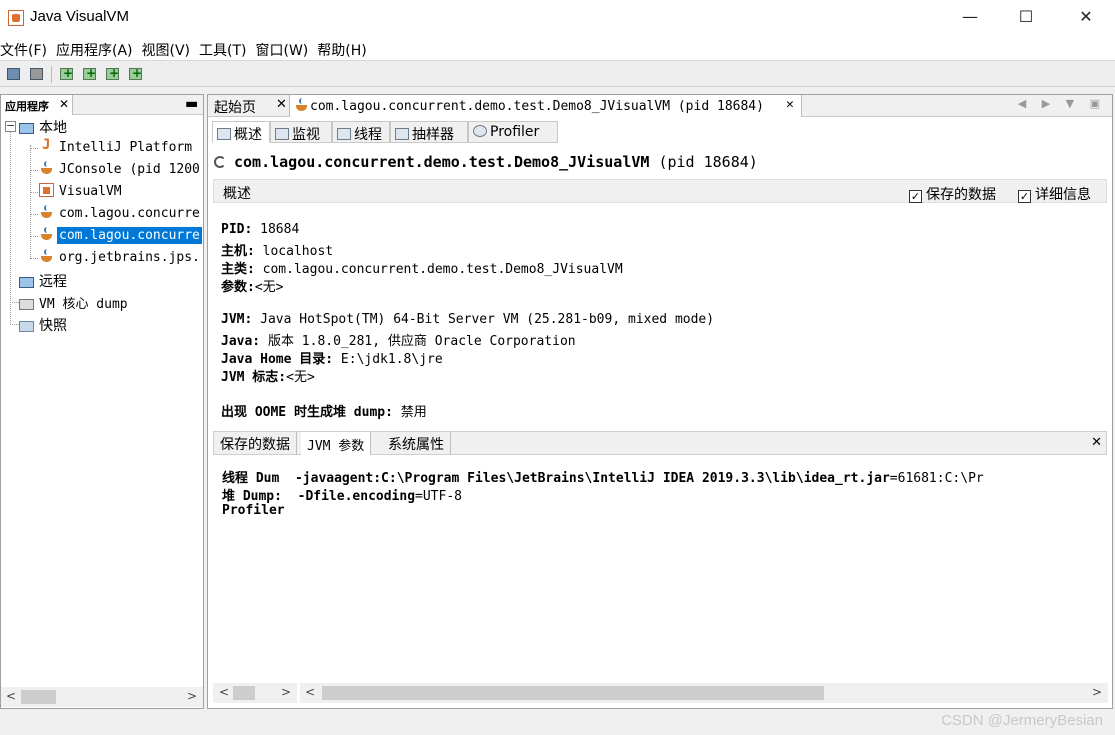 The image size is (1115, 735). What do you see at coordinates (557, 48) in the screenshot?
I see `menu-bar: 文件(F) 应用程序(A) 视图(V) 工具(T) 窗口(W) 帮助(H)` at bounding box center [557, 48].